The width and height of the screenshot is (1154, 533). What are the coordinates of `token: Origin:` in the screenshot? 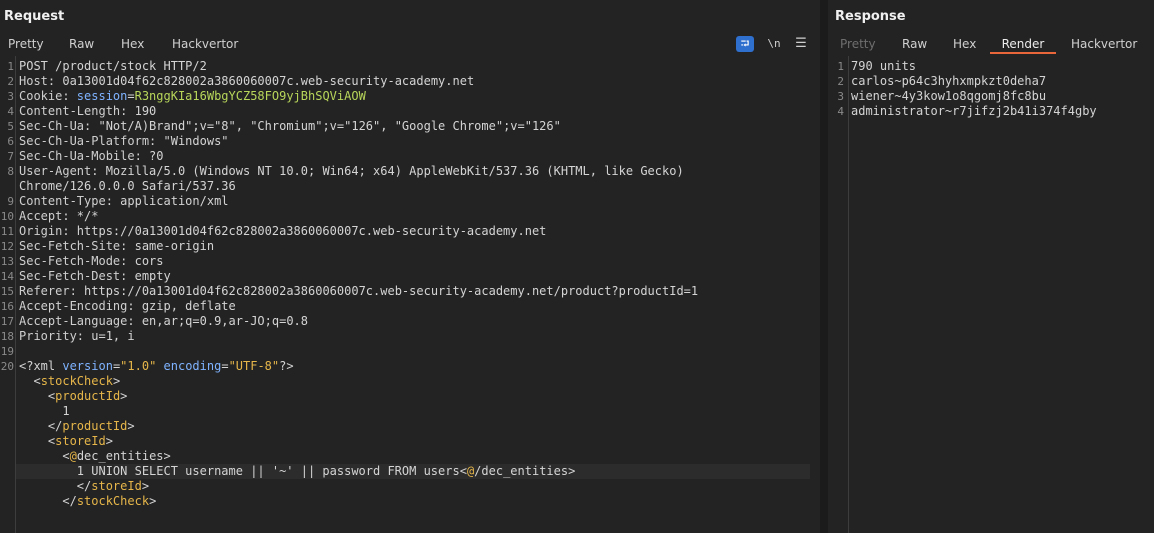 It's located at (48, 231).